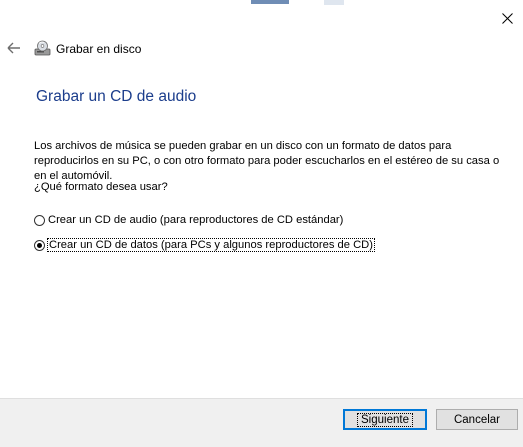  Describe the element at coordinates (477, 419) in the screenshot. I see `cancel-button: Cancelar` at that location.